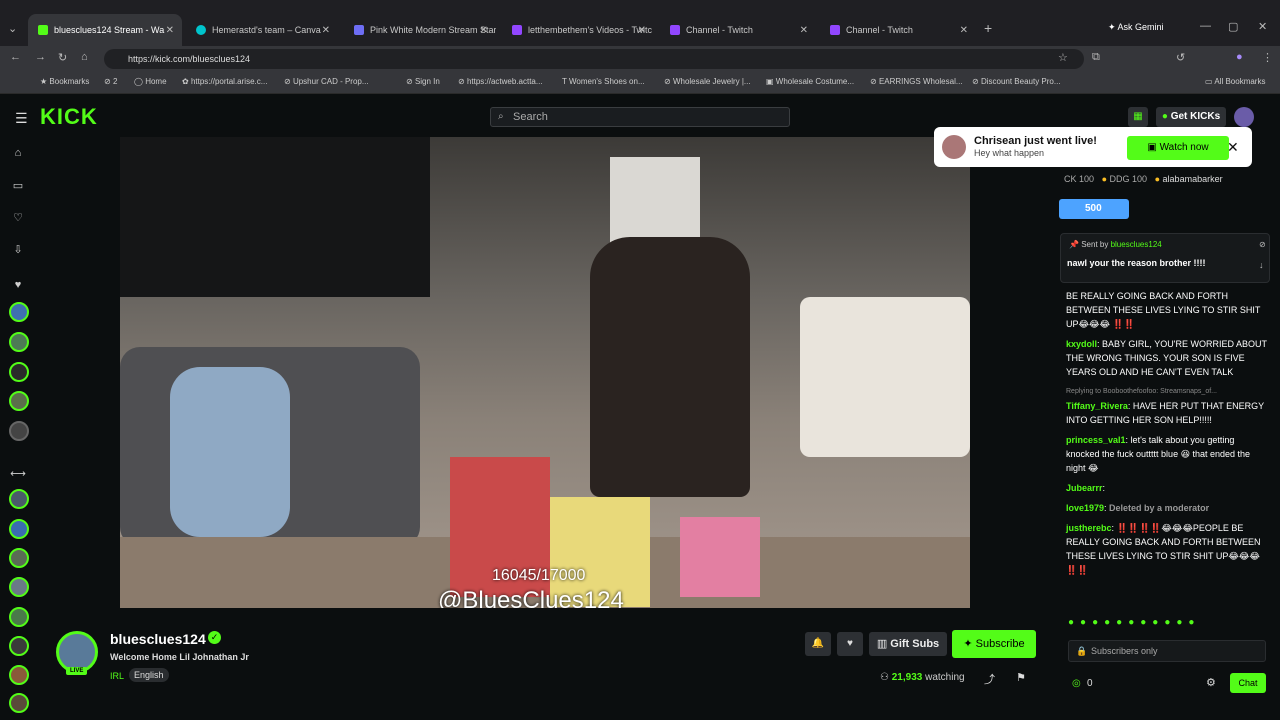 Image resolution: width=1280 pixels, height=720 pixels. I want to click on toast-subtitle: Hey what happen, so click(1009, 153).